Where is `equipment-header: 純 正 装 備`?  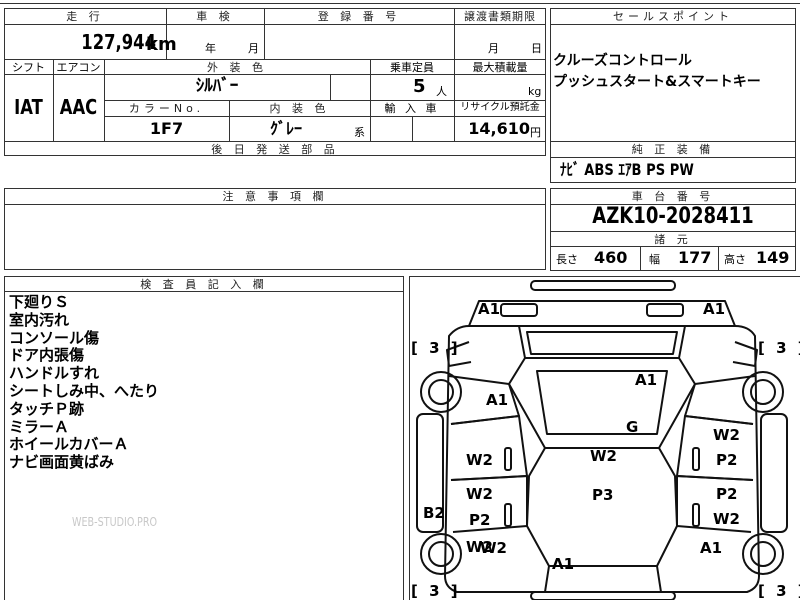 equipment-header: 純 正 装 備 is located at coordinates (673, 149).